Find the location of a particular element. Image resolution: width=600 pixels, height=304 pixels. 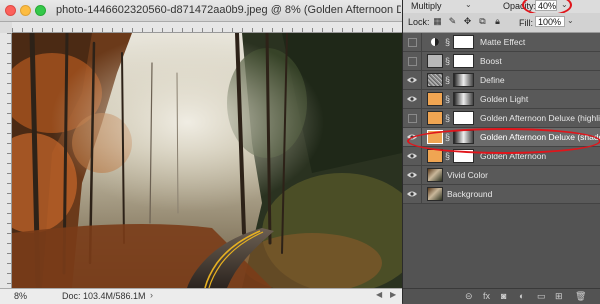

lock-fill-row: Lock: ▦ ✎ ✥ ⧉ 🔒︎ Fill: 100% ⌄ is located at coordinates (501, 23).